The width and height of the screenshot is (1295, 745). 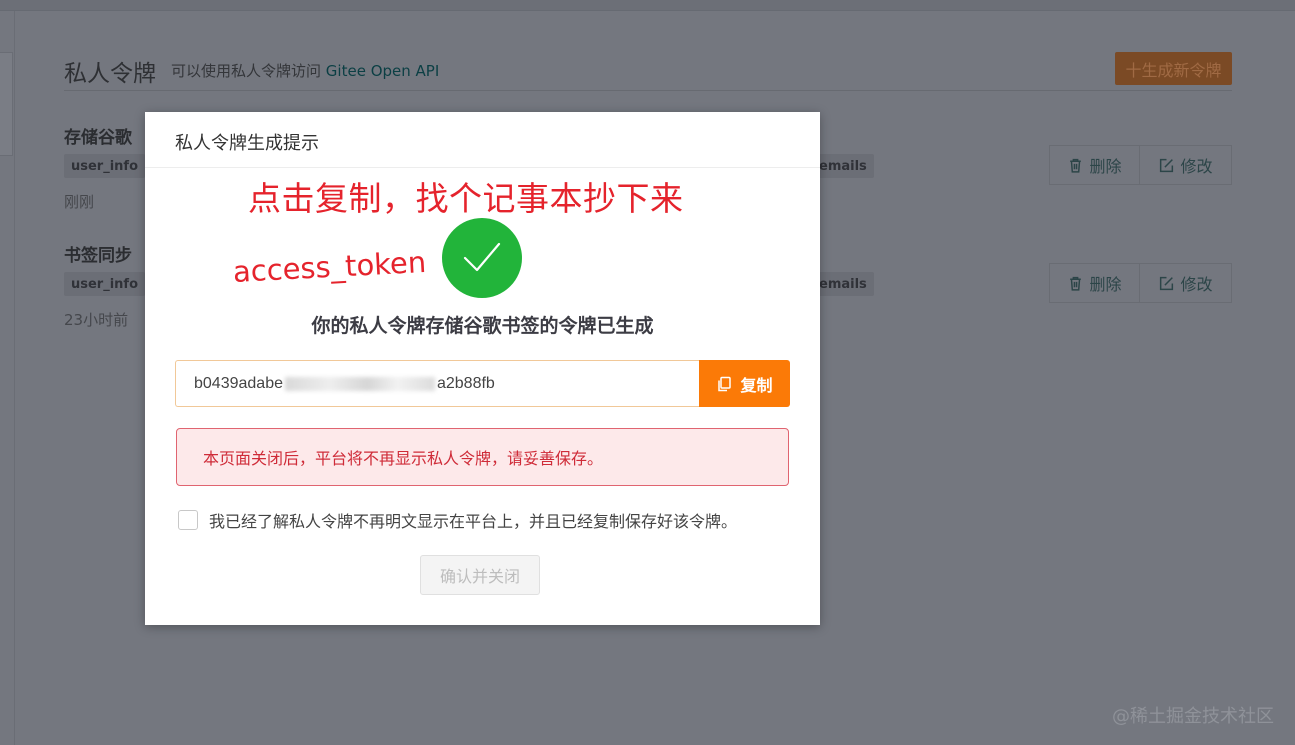 I want to click on copy-icon, so click(x=725, y=383).